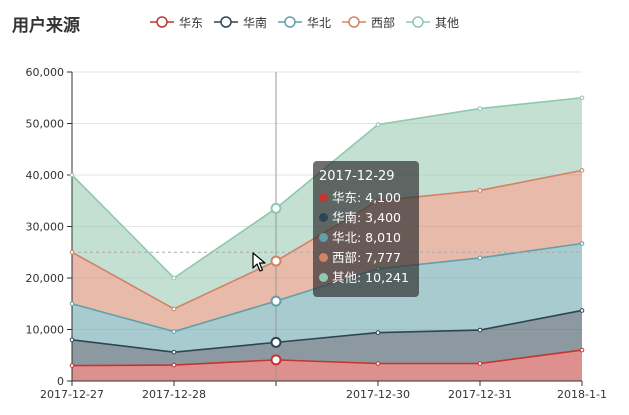 This screenshot has height=415, width=629. Describe the element at coordinates (45, 227) in the screenshot. I see `y-tick-label: 30,000` at that location.